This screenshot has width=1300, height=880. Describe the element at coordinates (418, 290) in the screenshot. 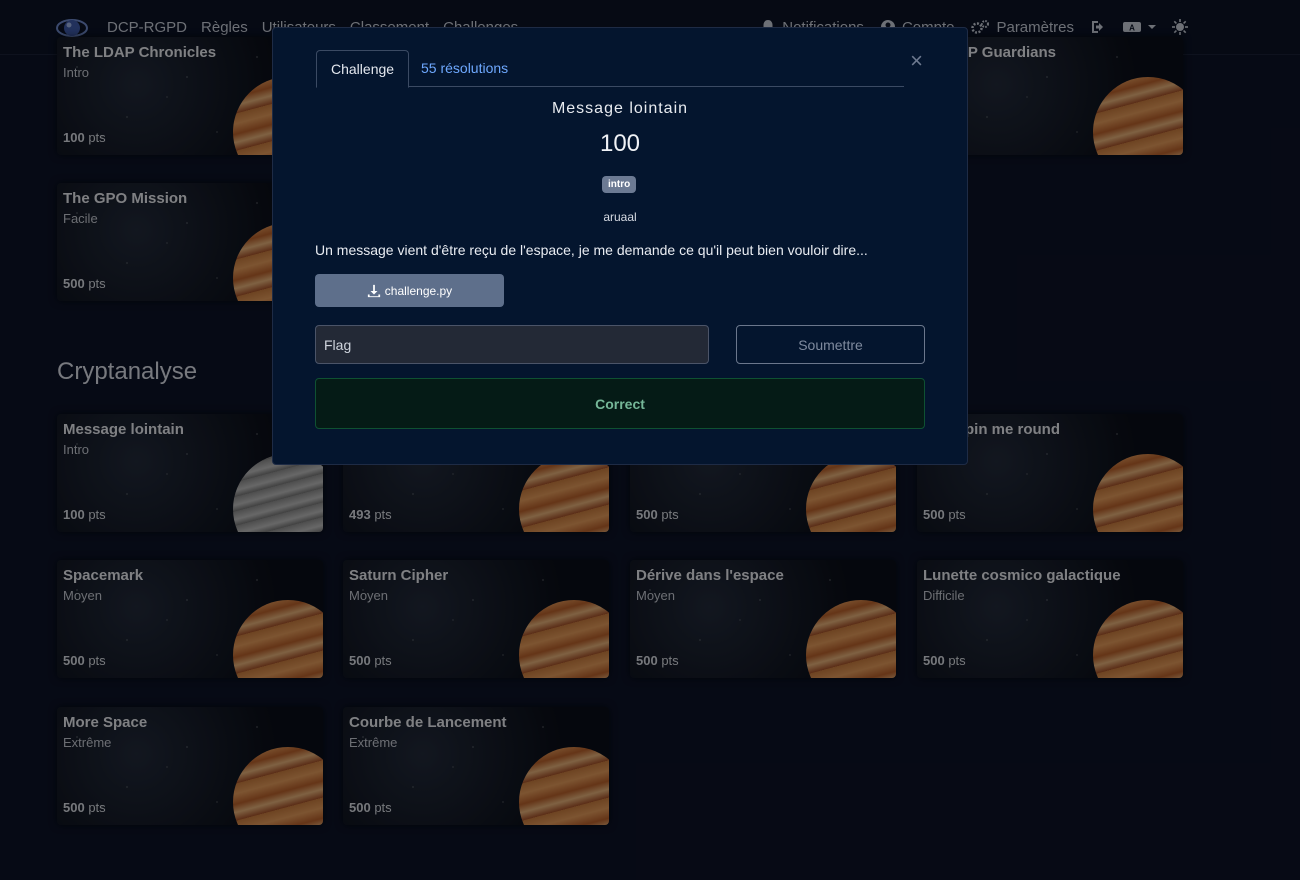

I see `download-file-label: challenge.py` at that location.